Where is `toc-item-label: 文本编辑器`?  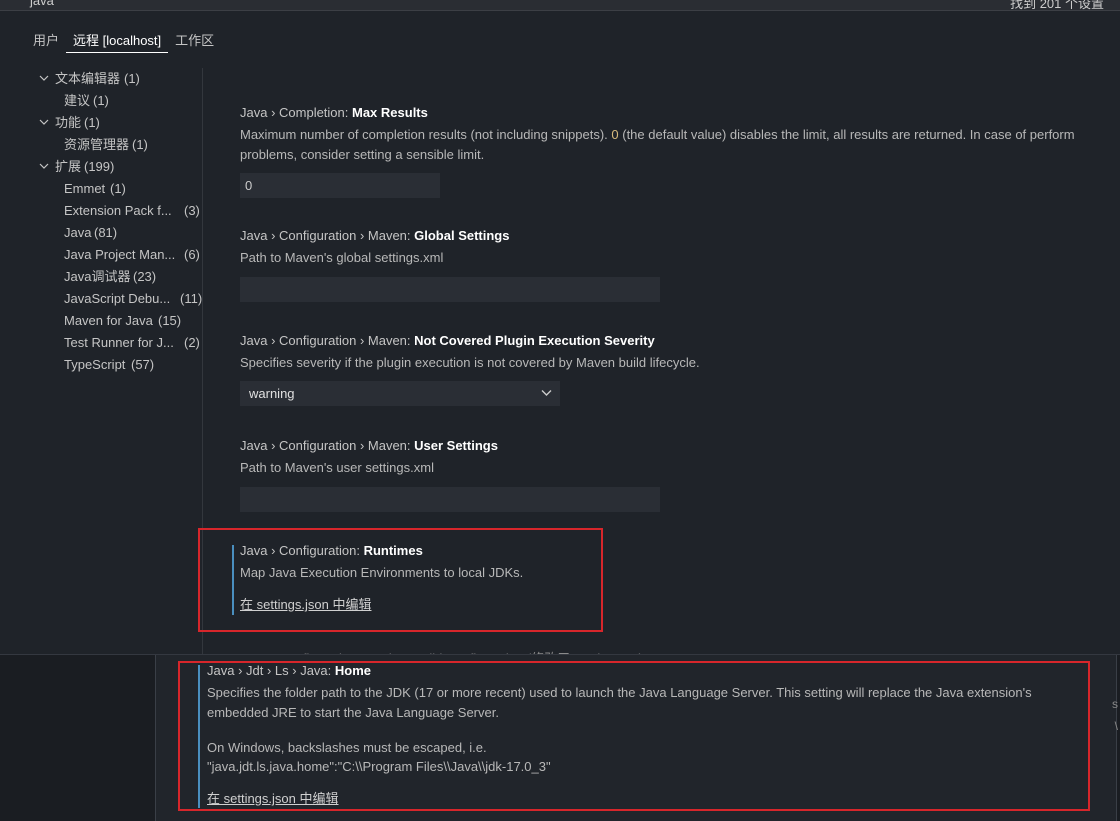
toc-item-label: 文本编辑器 is located at coordinates (88, 78).